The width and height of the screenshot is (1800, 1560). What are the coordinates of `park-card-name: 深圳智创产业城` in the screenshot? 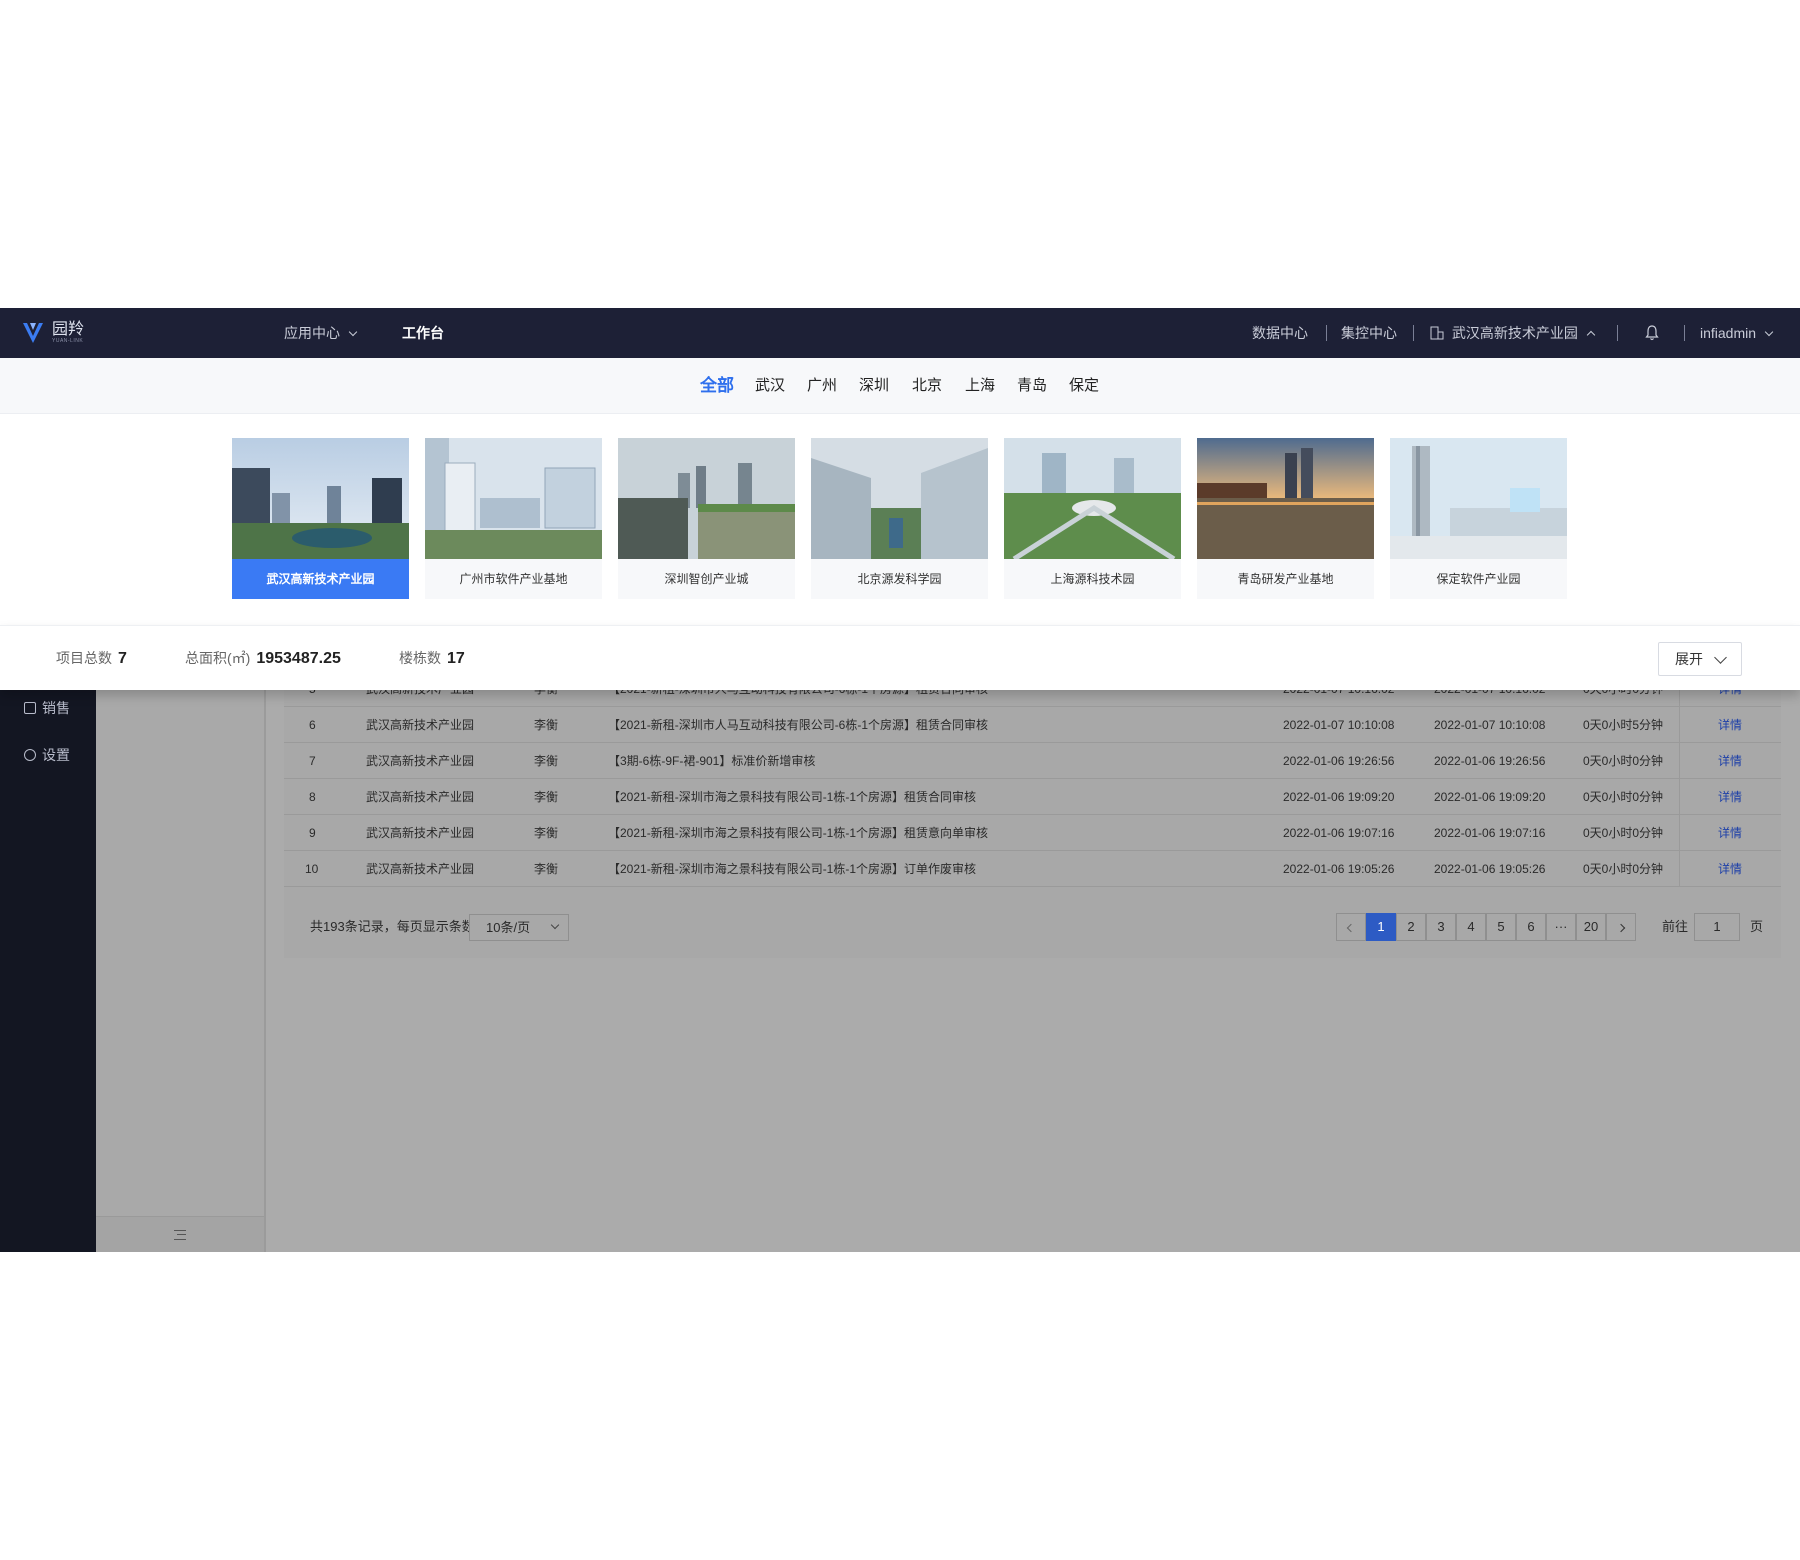 It's located at (706, 579).